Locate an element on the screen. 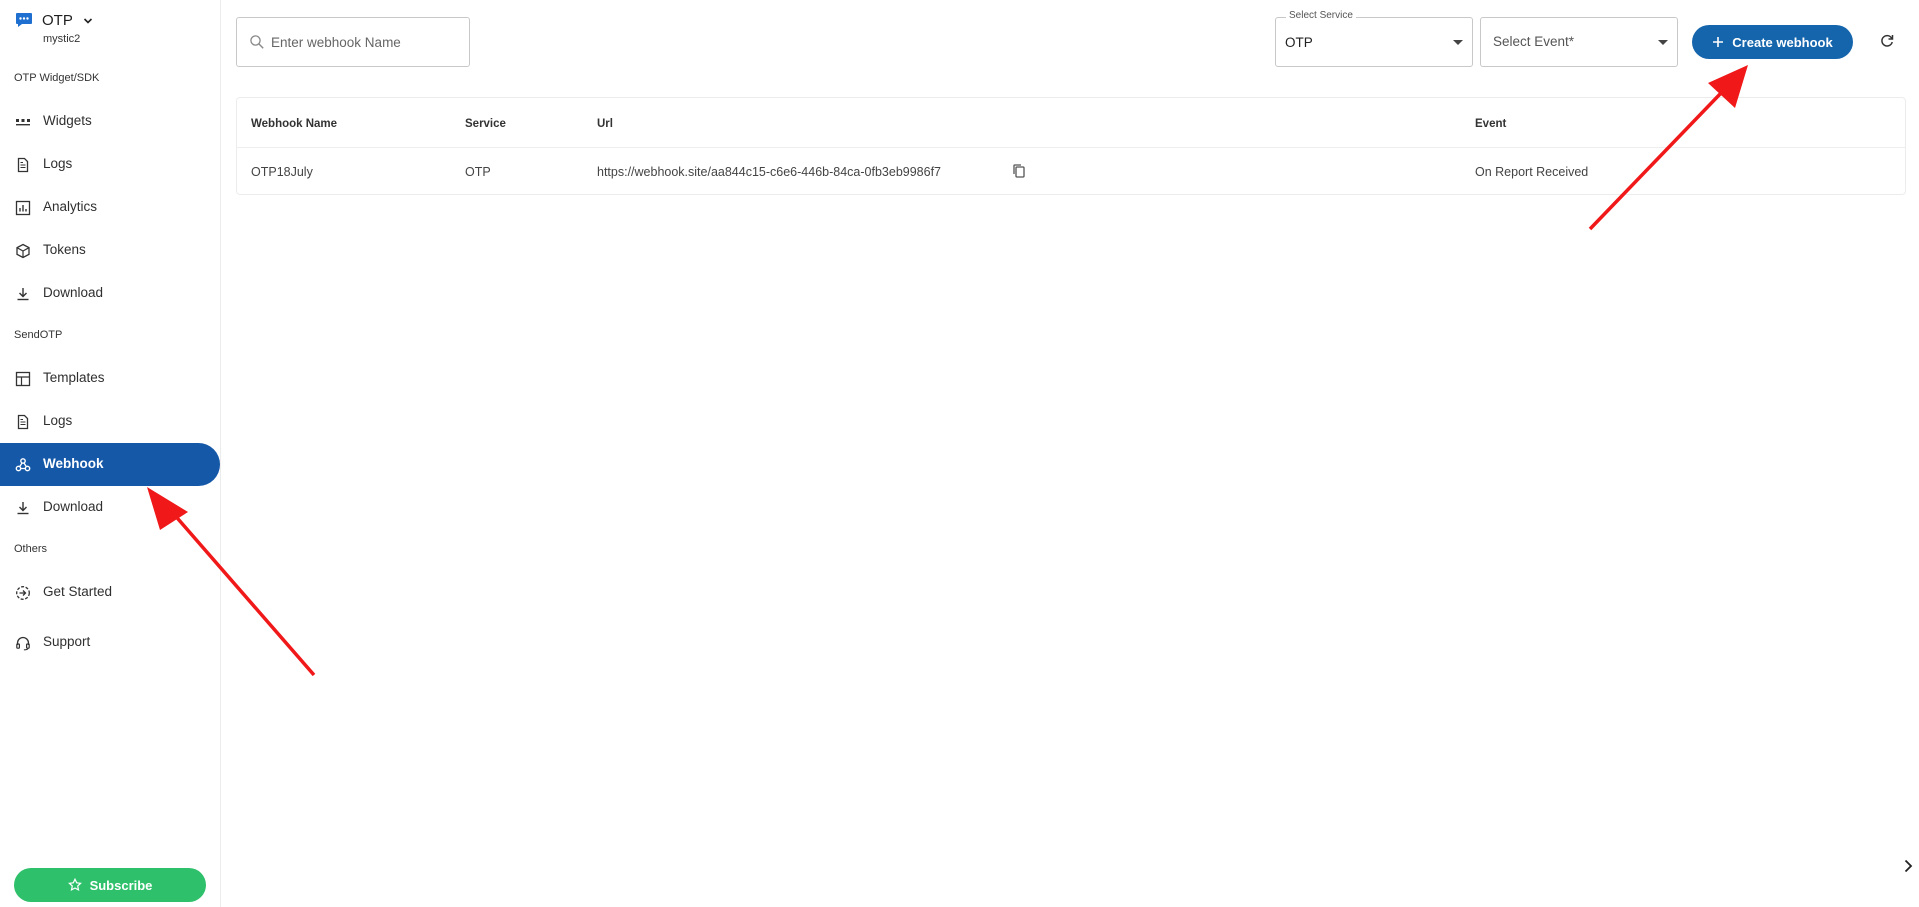 The height and width of the screenshot is (907, 1919). sidebar-item-widgets: Widgets is located at coordinates (110, 121).